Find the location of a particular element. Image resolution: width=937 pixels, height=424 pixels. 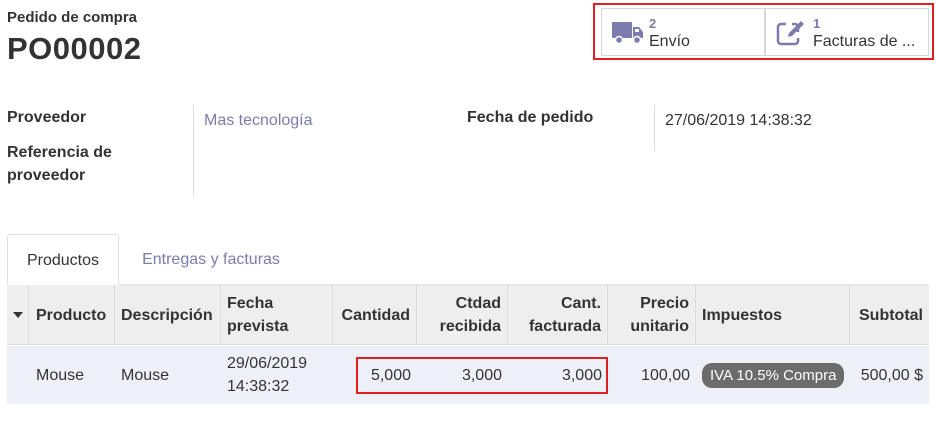

column-subtotal: Subtotal is located at coordinates (889, 315).